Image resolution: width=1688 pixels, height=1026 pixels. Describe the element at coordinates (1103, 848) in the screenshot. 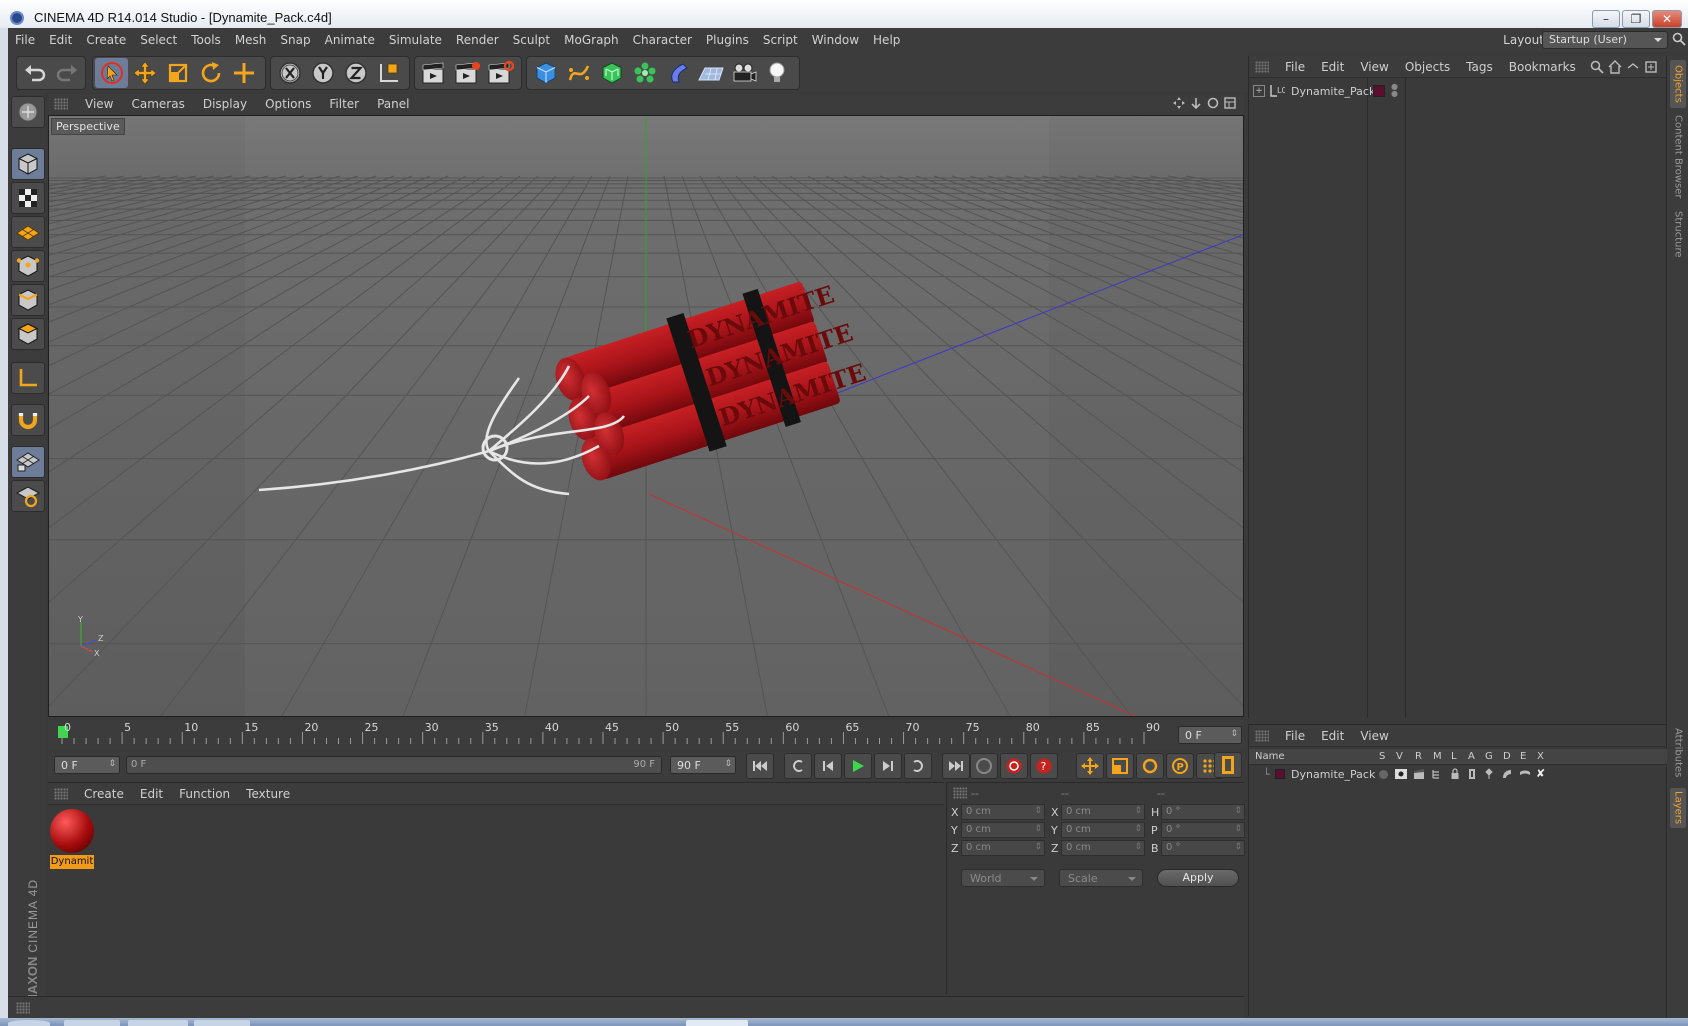

I see `size-z-field: 0 cm` at that location.